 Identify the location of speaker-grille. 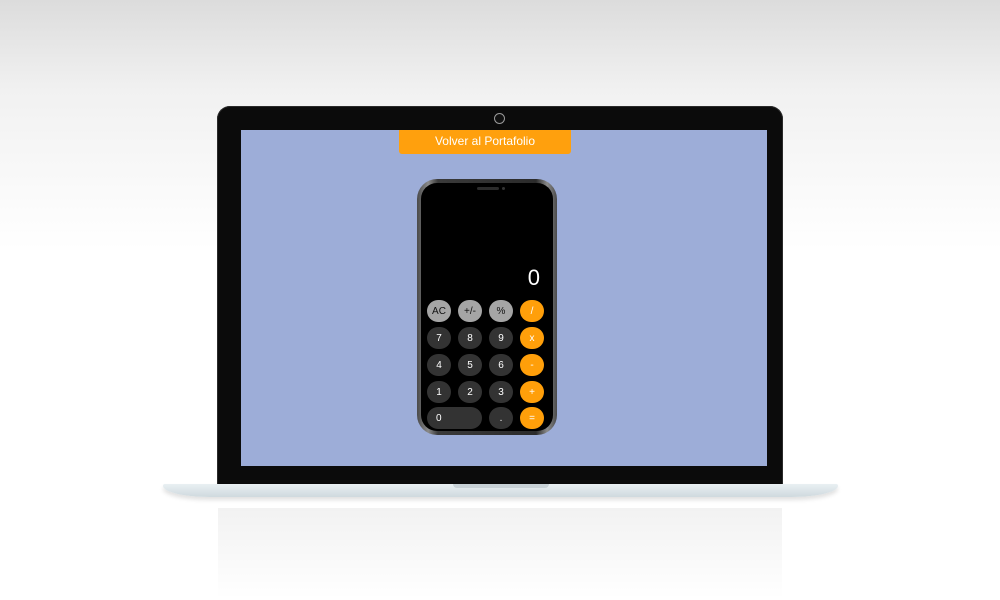
(488, 188).